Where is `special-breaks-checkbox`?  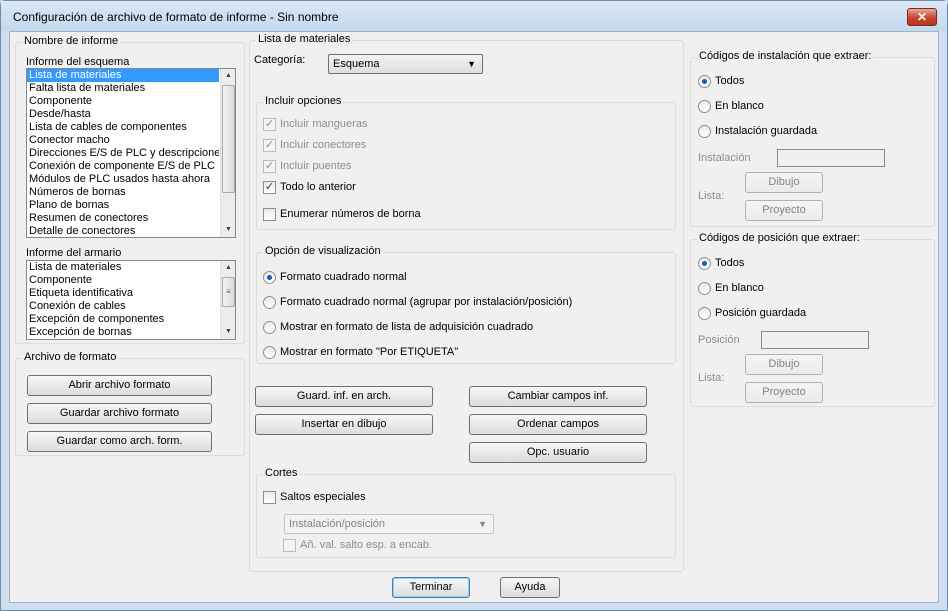 special-breaks-checkbox is located at coordinates (269, 497).